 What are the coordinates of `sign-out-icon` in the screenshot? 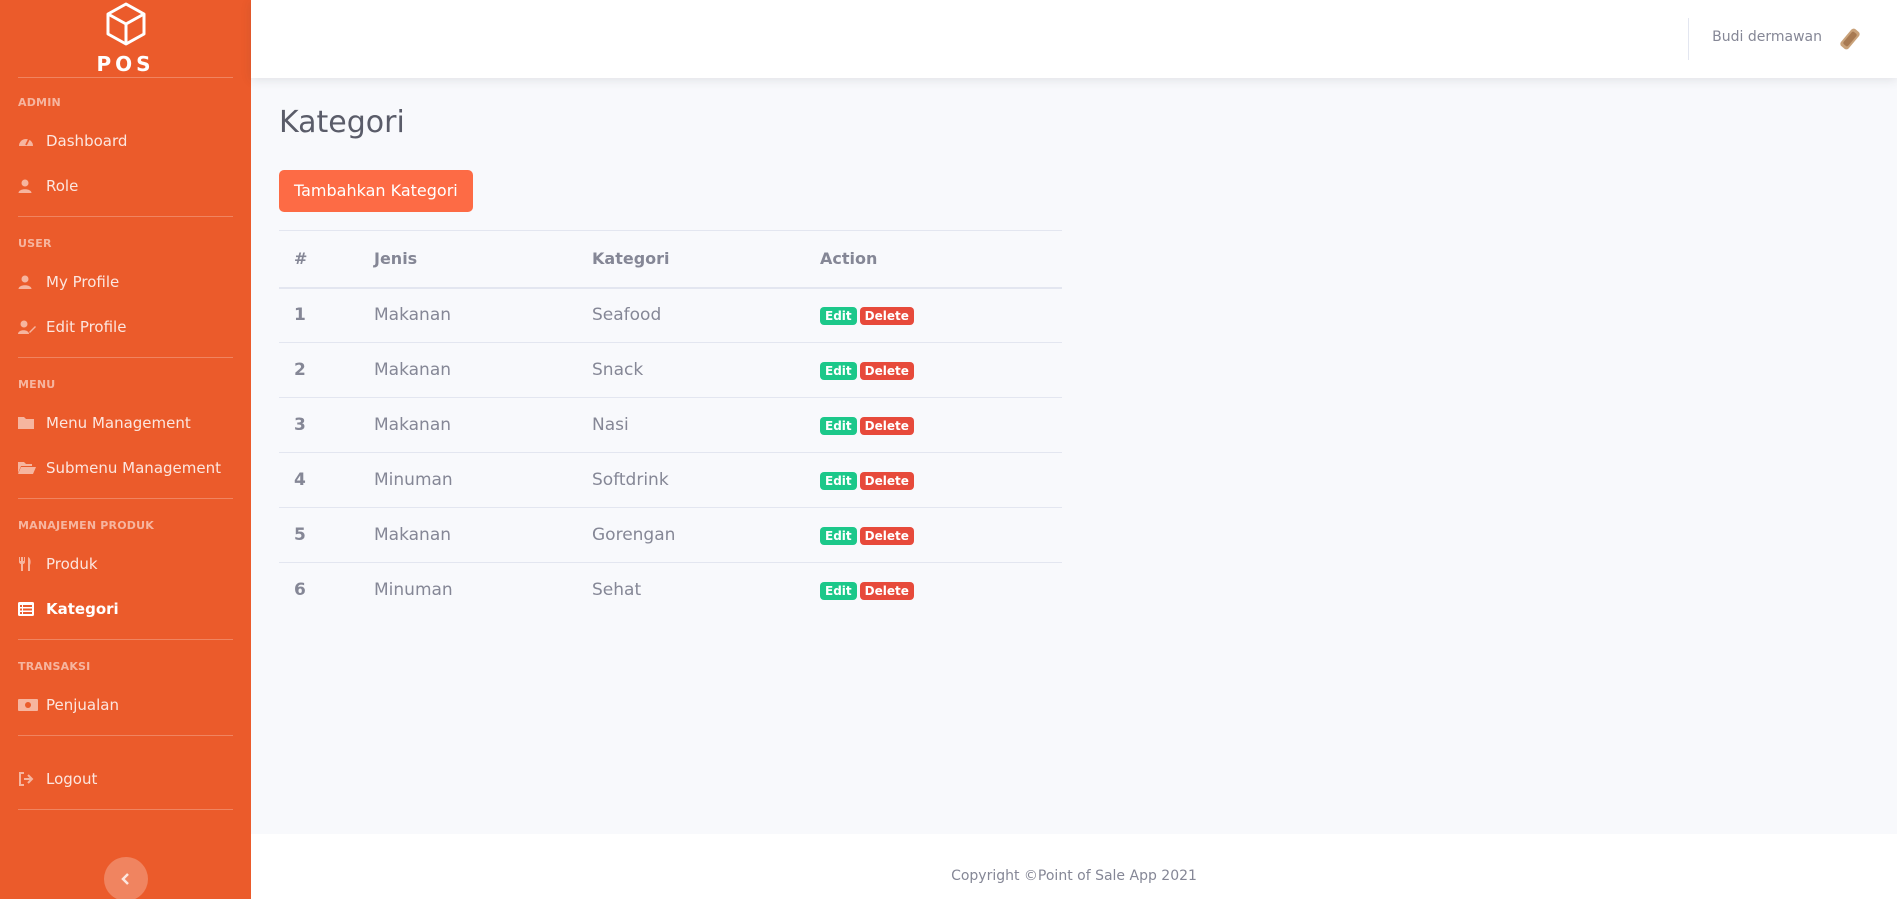 It's located at (32, 778).